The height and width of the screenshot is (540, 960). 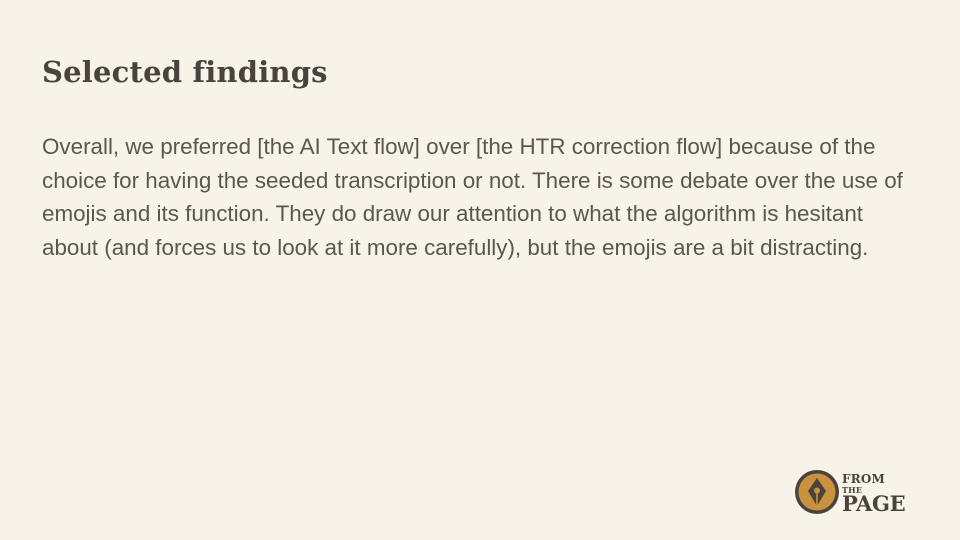 I want to click on pen-nib-icon, so click(x=817, y=492).